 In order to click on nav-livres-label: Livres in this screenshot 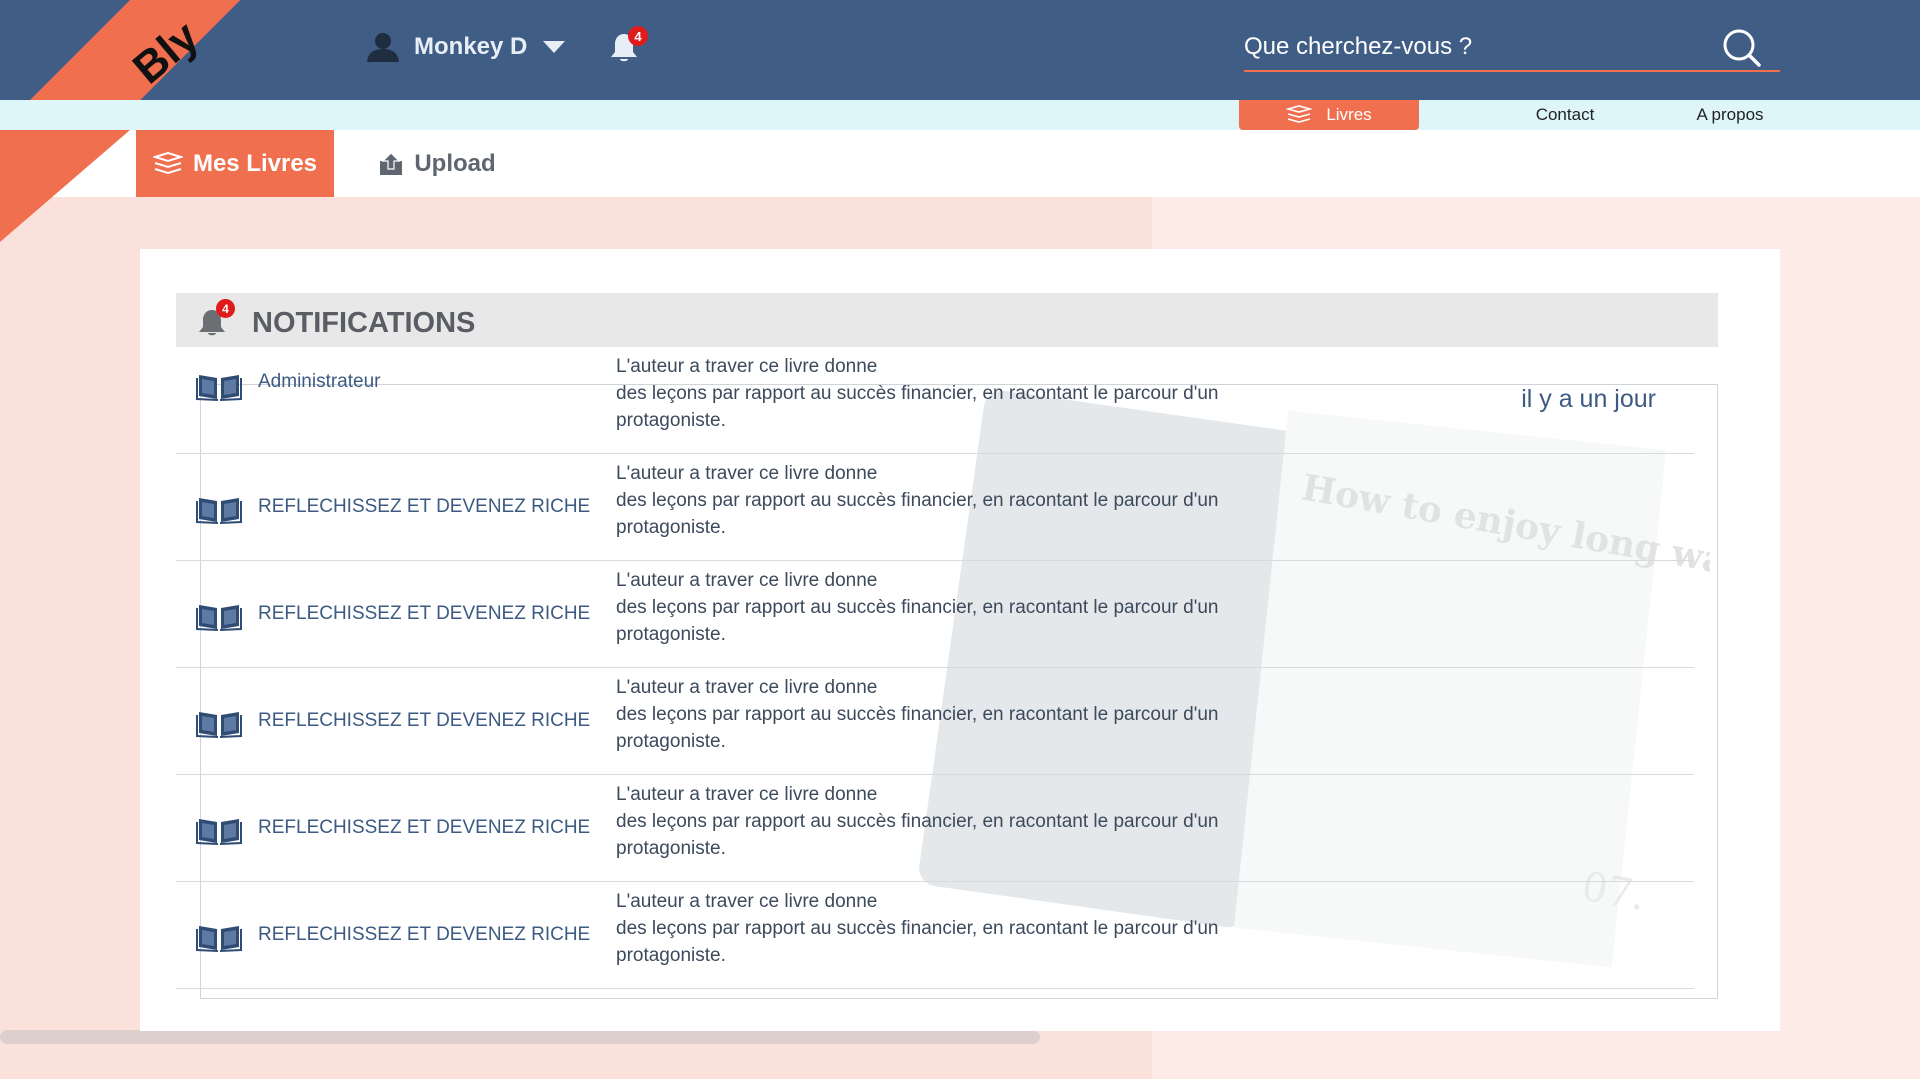, I will do `click(1349, 114)`.